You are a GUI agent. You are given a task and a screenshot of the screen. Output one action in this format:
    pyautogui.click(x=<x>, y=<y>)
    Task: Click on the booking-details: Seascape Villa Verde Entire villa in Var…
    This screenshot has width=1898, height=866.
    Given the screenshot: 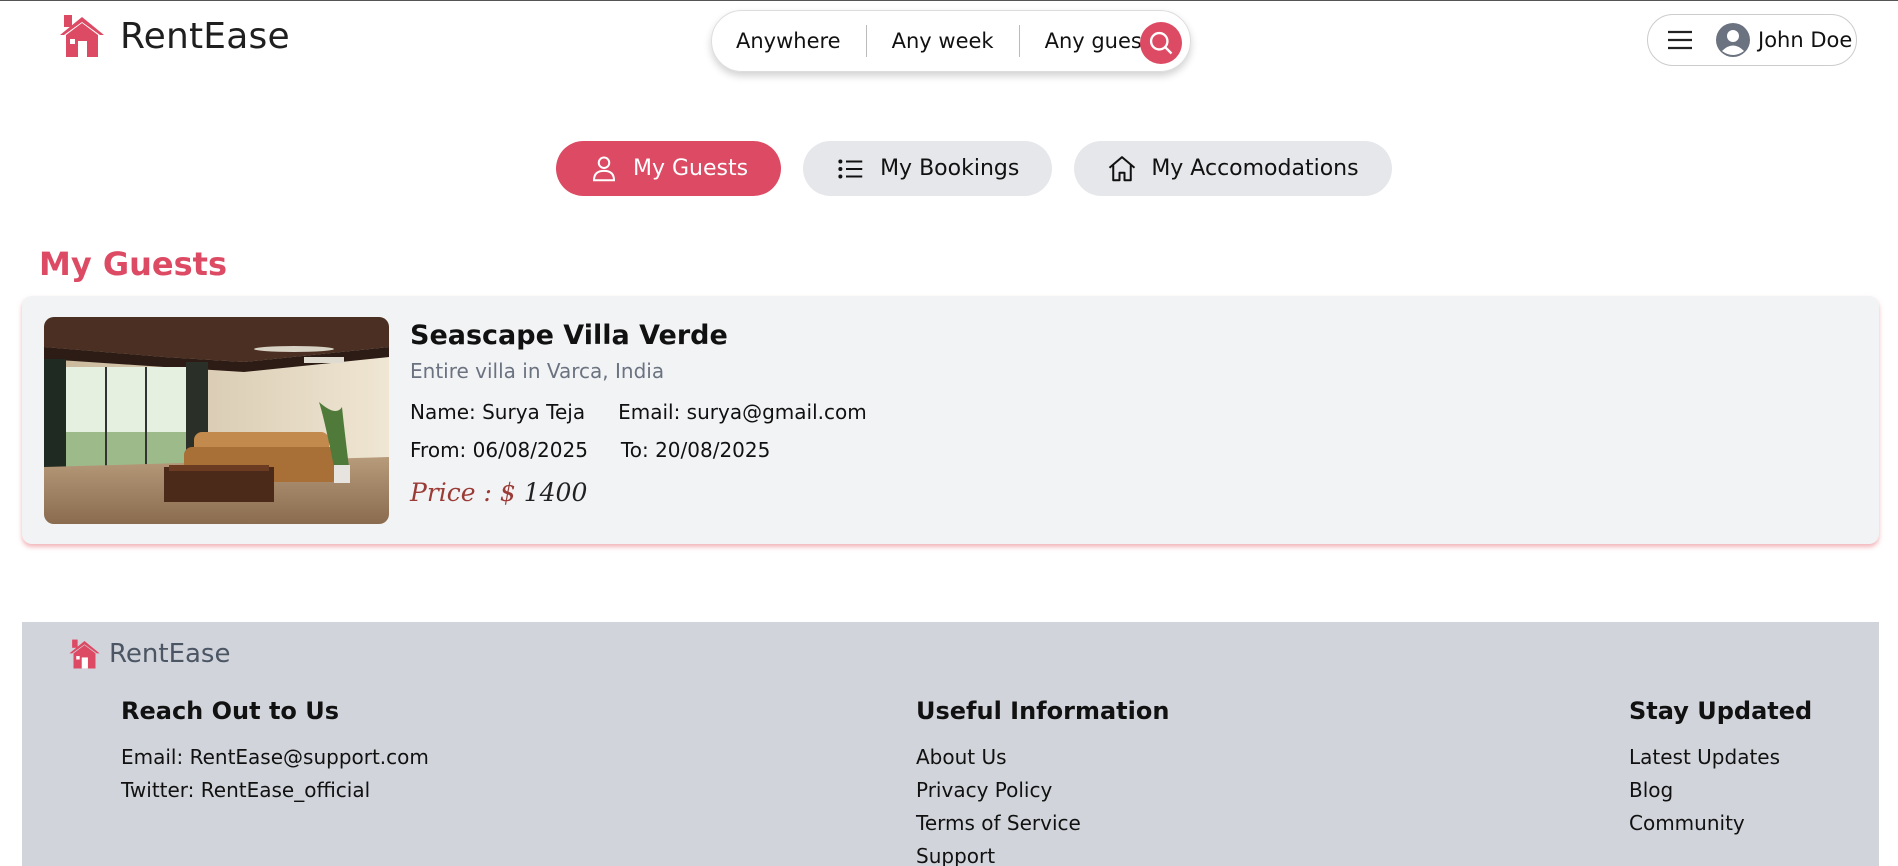 What is the action you would take?
    pyautogui.click(x=638, y=413)
    